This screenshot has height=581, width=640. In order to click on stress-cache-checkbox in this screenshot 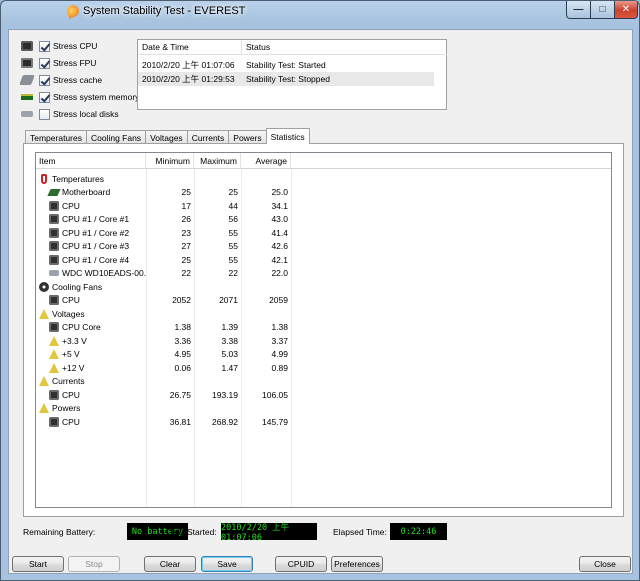, I will do `click(44, 80)`.